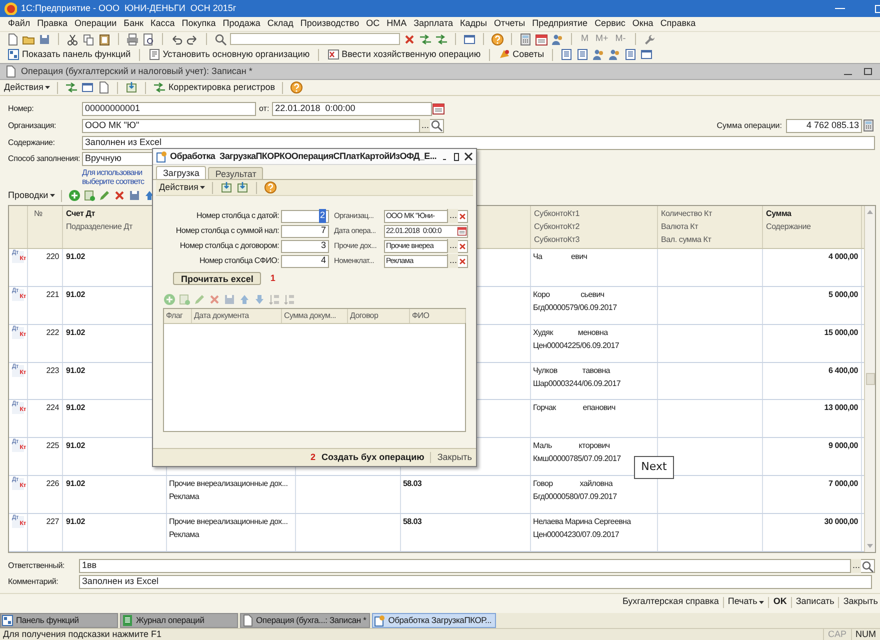 This screenshot has width=880, height=640. What do you see at coordinates (576, 459) in the screenshot?
I see `table-cell-text: Кмш00000785/07.09.2017` at bounding box center [576, 459].